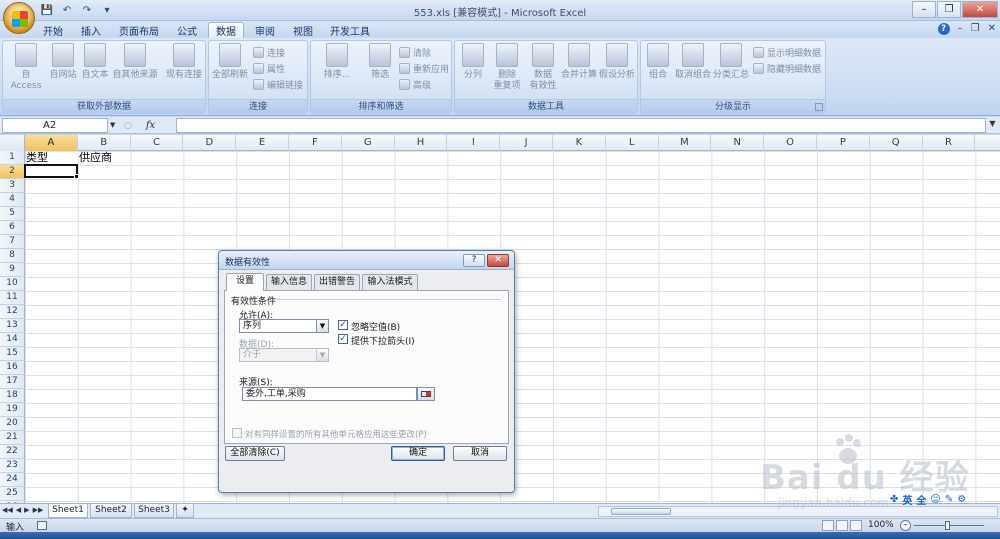 The width and height of the screenshot is (1000, 539). I want to click on refresh-all-button: 全部刷新, so click(230, 71).